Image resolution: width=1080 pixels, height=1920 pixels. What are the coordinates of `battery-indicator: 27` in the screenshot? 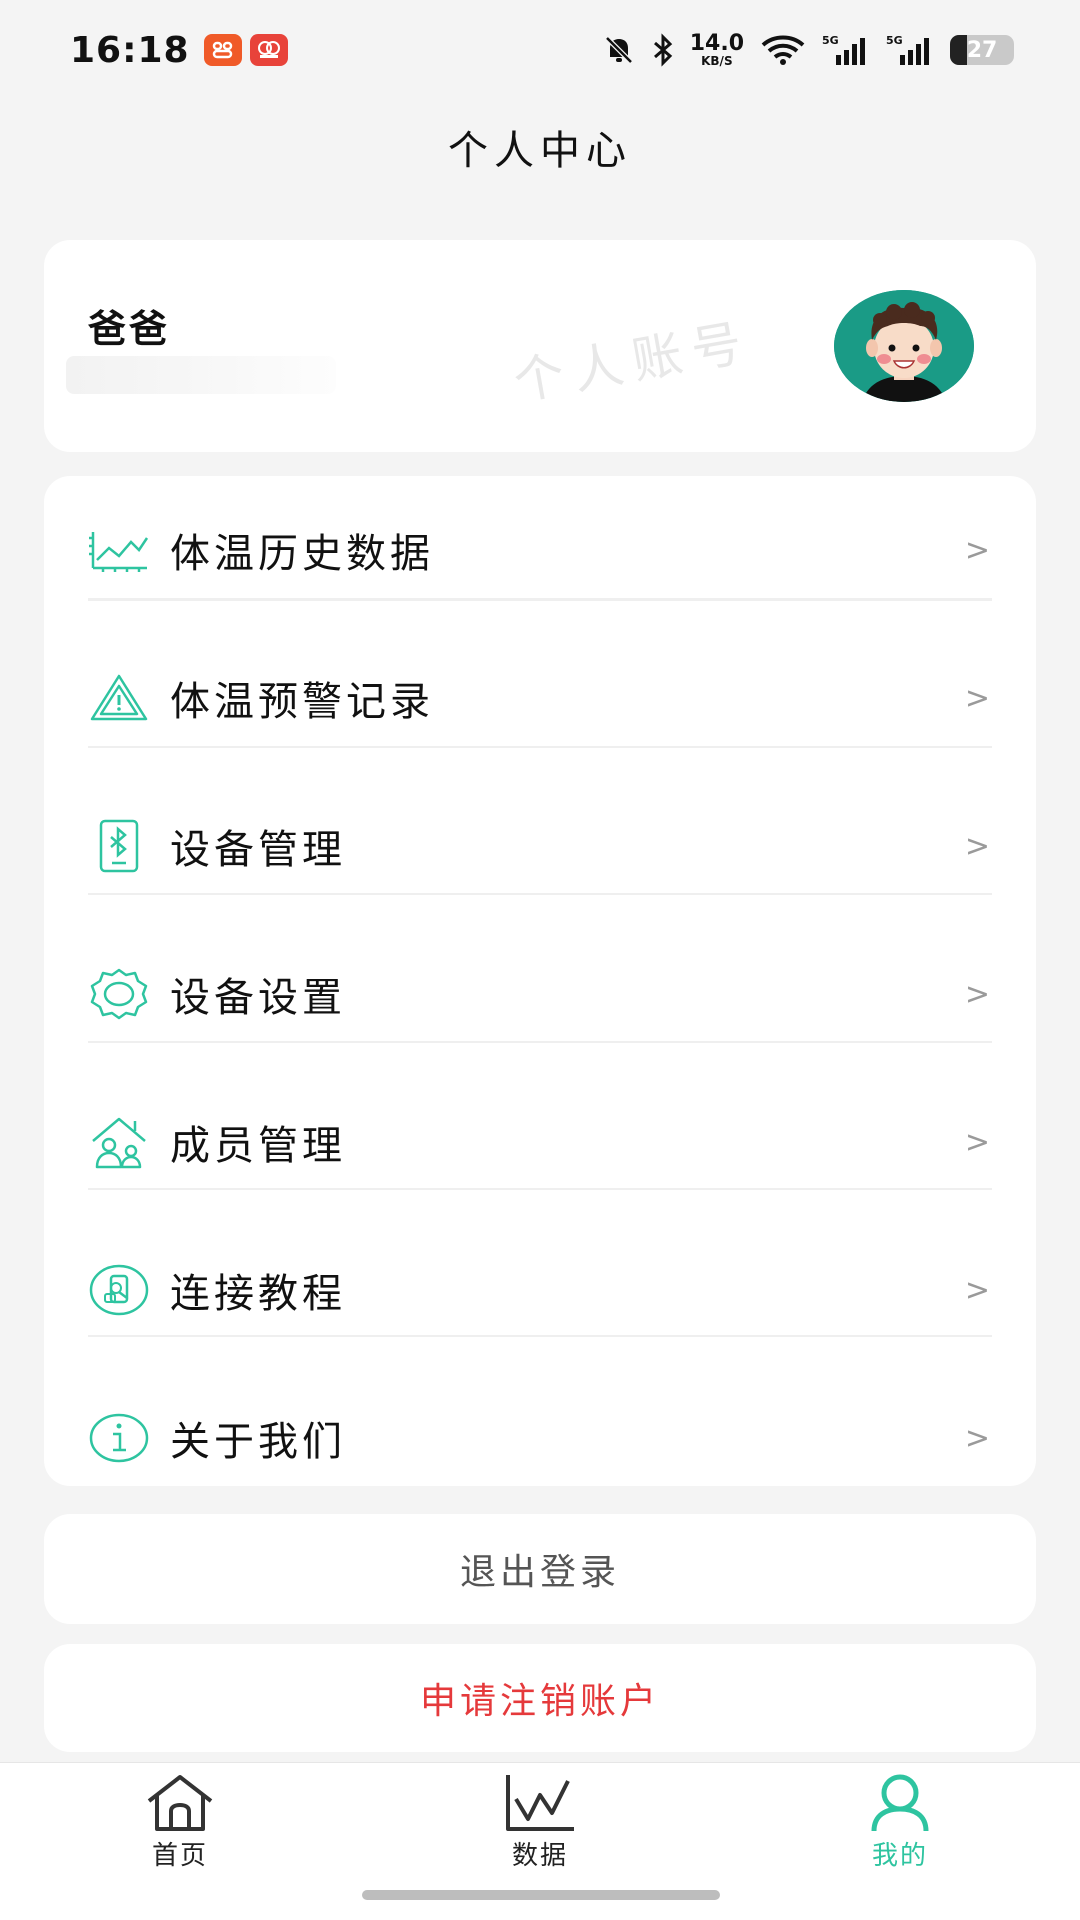 It's located at (982, 50).